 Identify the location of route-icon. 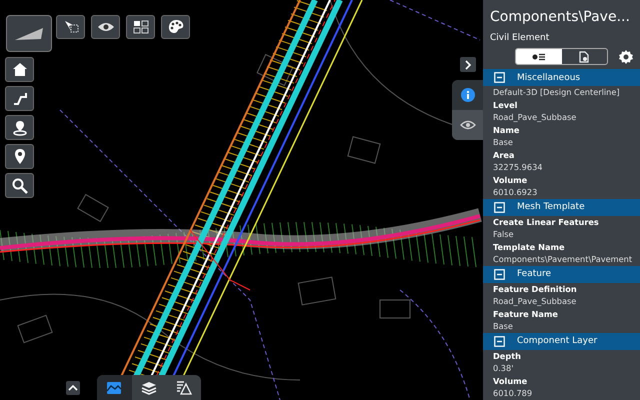
(20, 98).